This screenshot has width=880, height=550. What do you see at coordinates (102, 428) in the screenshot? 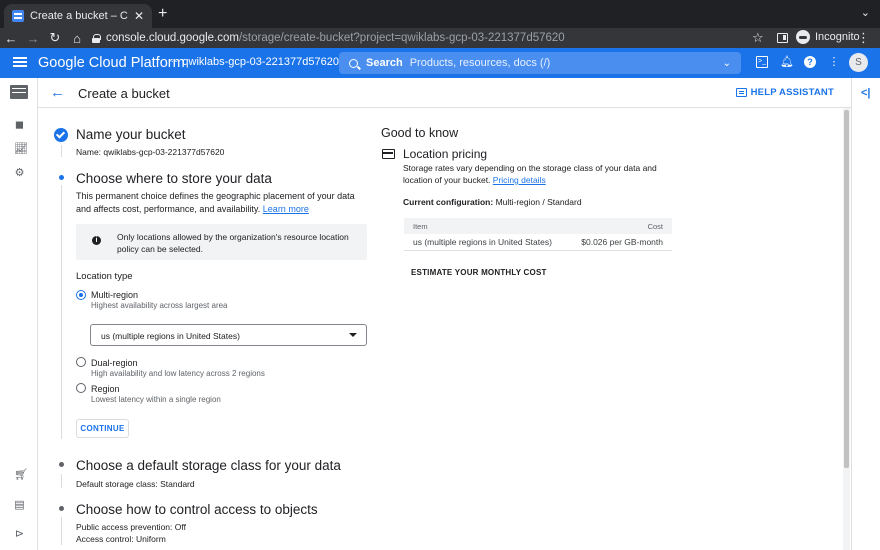
I see `continue-button: CONTINUE` at bounding box center [102, 428].